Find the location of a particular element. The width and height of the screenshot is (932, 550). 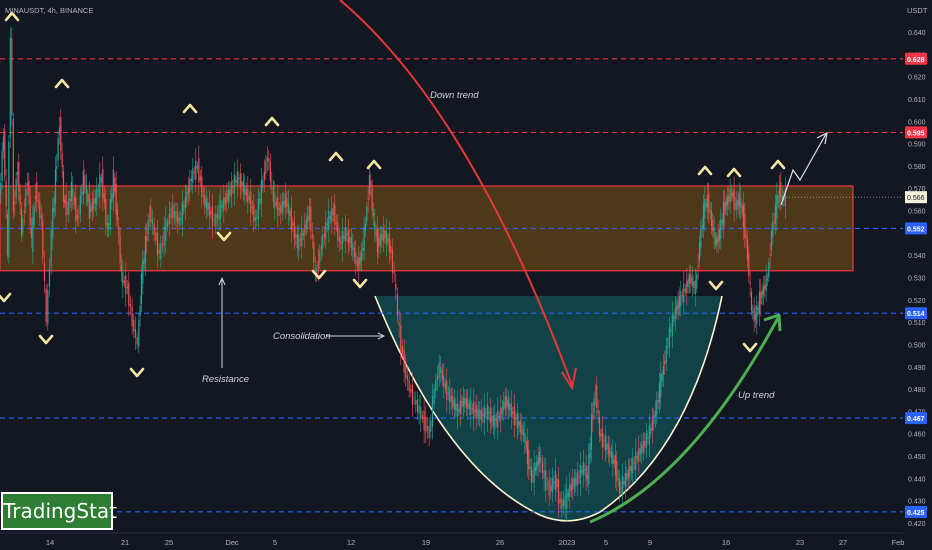

y-tick-label: 0.520 is located at coordinates (917, 301).